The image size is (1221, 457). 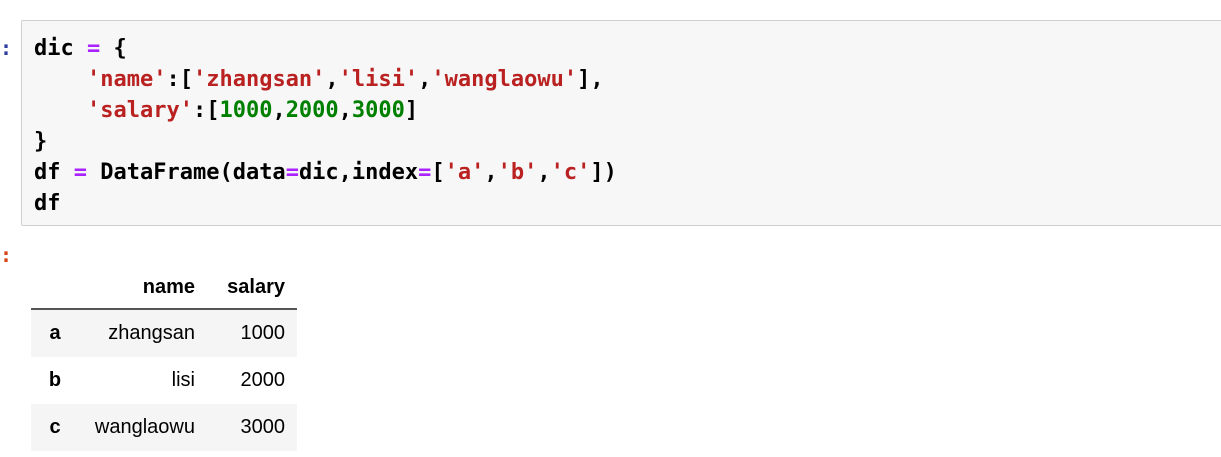 I want to click on table-header-row: name salary, so click(x=164, y=288).